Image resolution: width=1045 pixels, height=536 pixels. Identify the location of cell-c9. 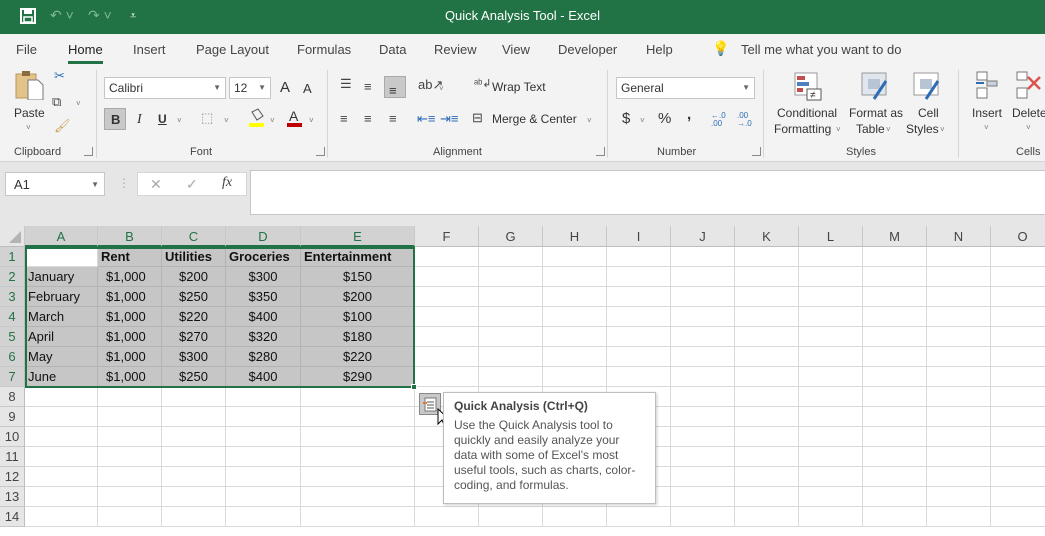
(194, 417).